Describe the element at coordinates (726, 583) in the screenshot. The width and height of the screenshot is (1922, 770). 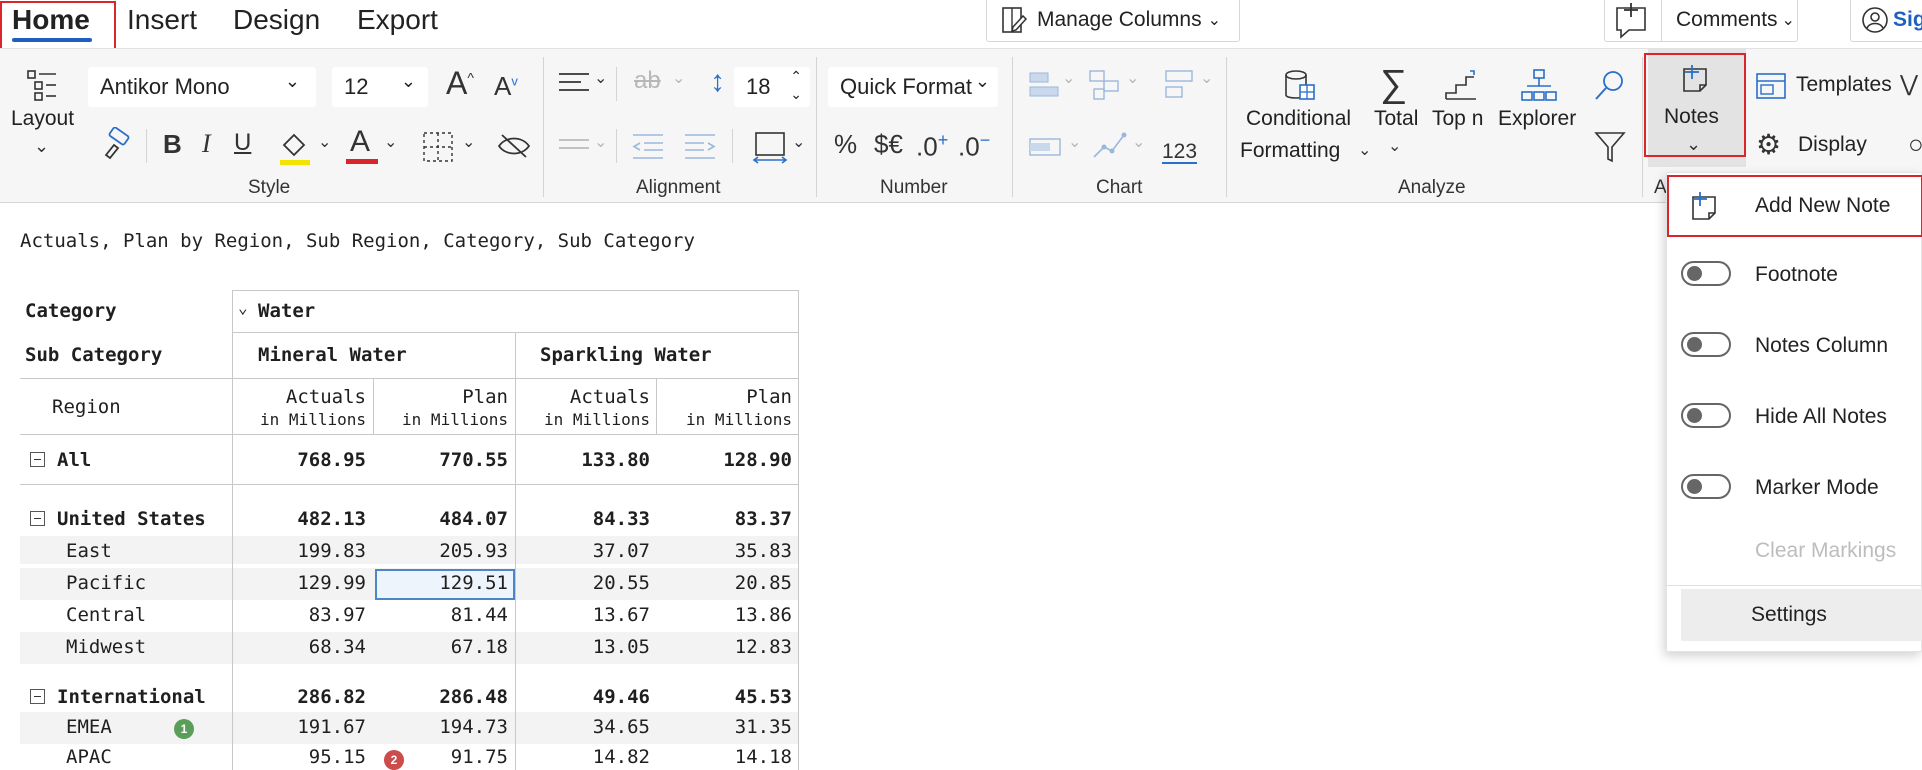
I see `table-cell: 20.85` at that location.